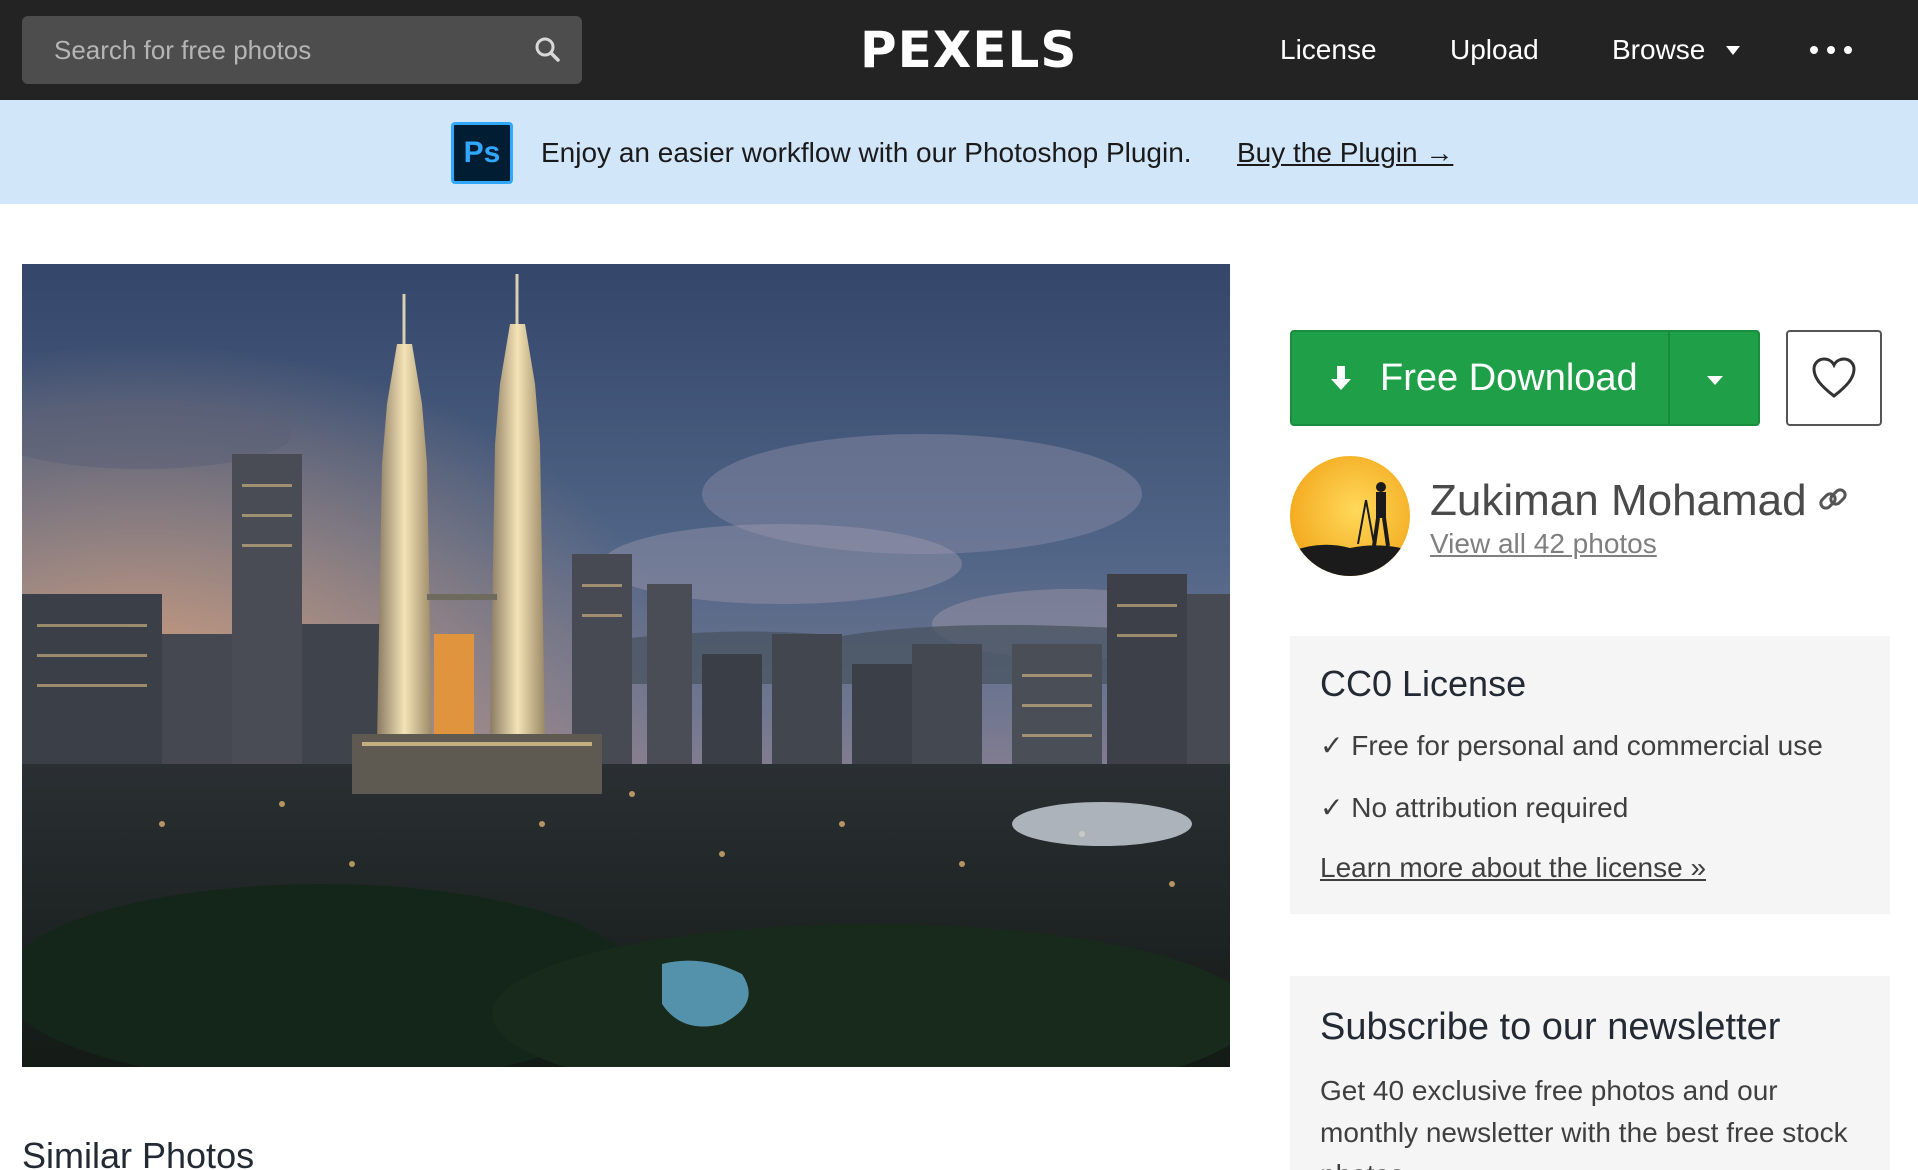  What do you see at coordinates (1345, 153) in the screenshot?
I see `buy-plugin-link: Buy the Plugin →` at bounding box center [1345, 153].